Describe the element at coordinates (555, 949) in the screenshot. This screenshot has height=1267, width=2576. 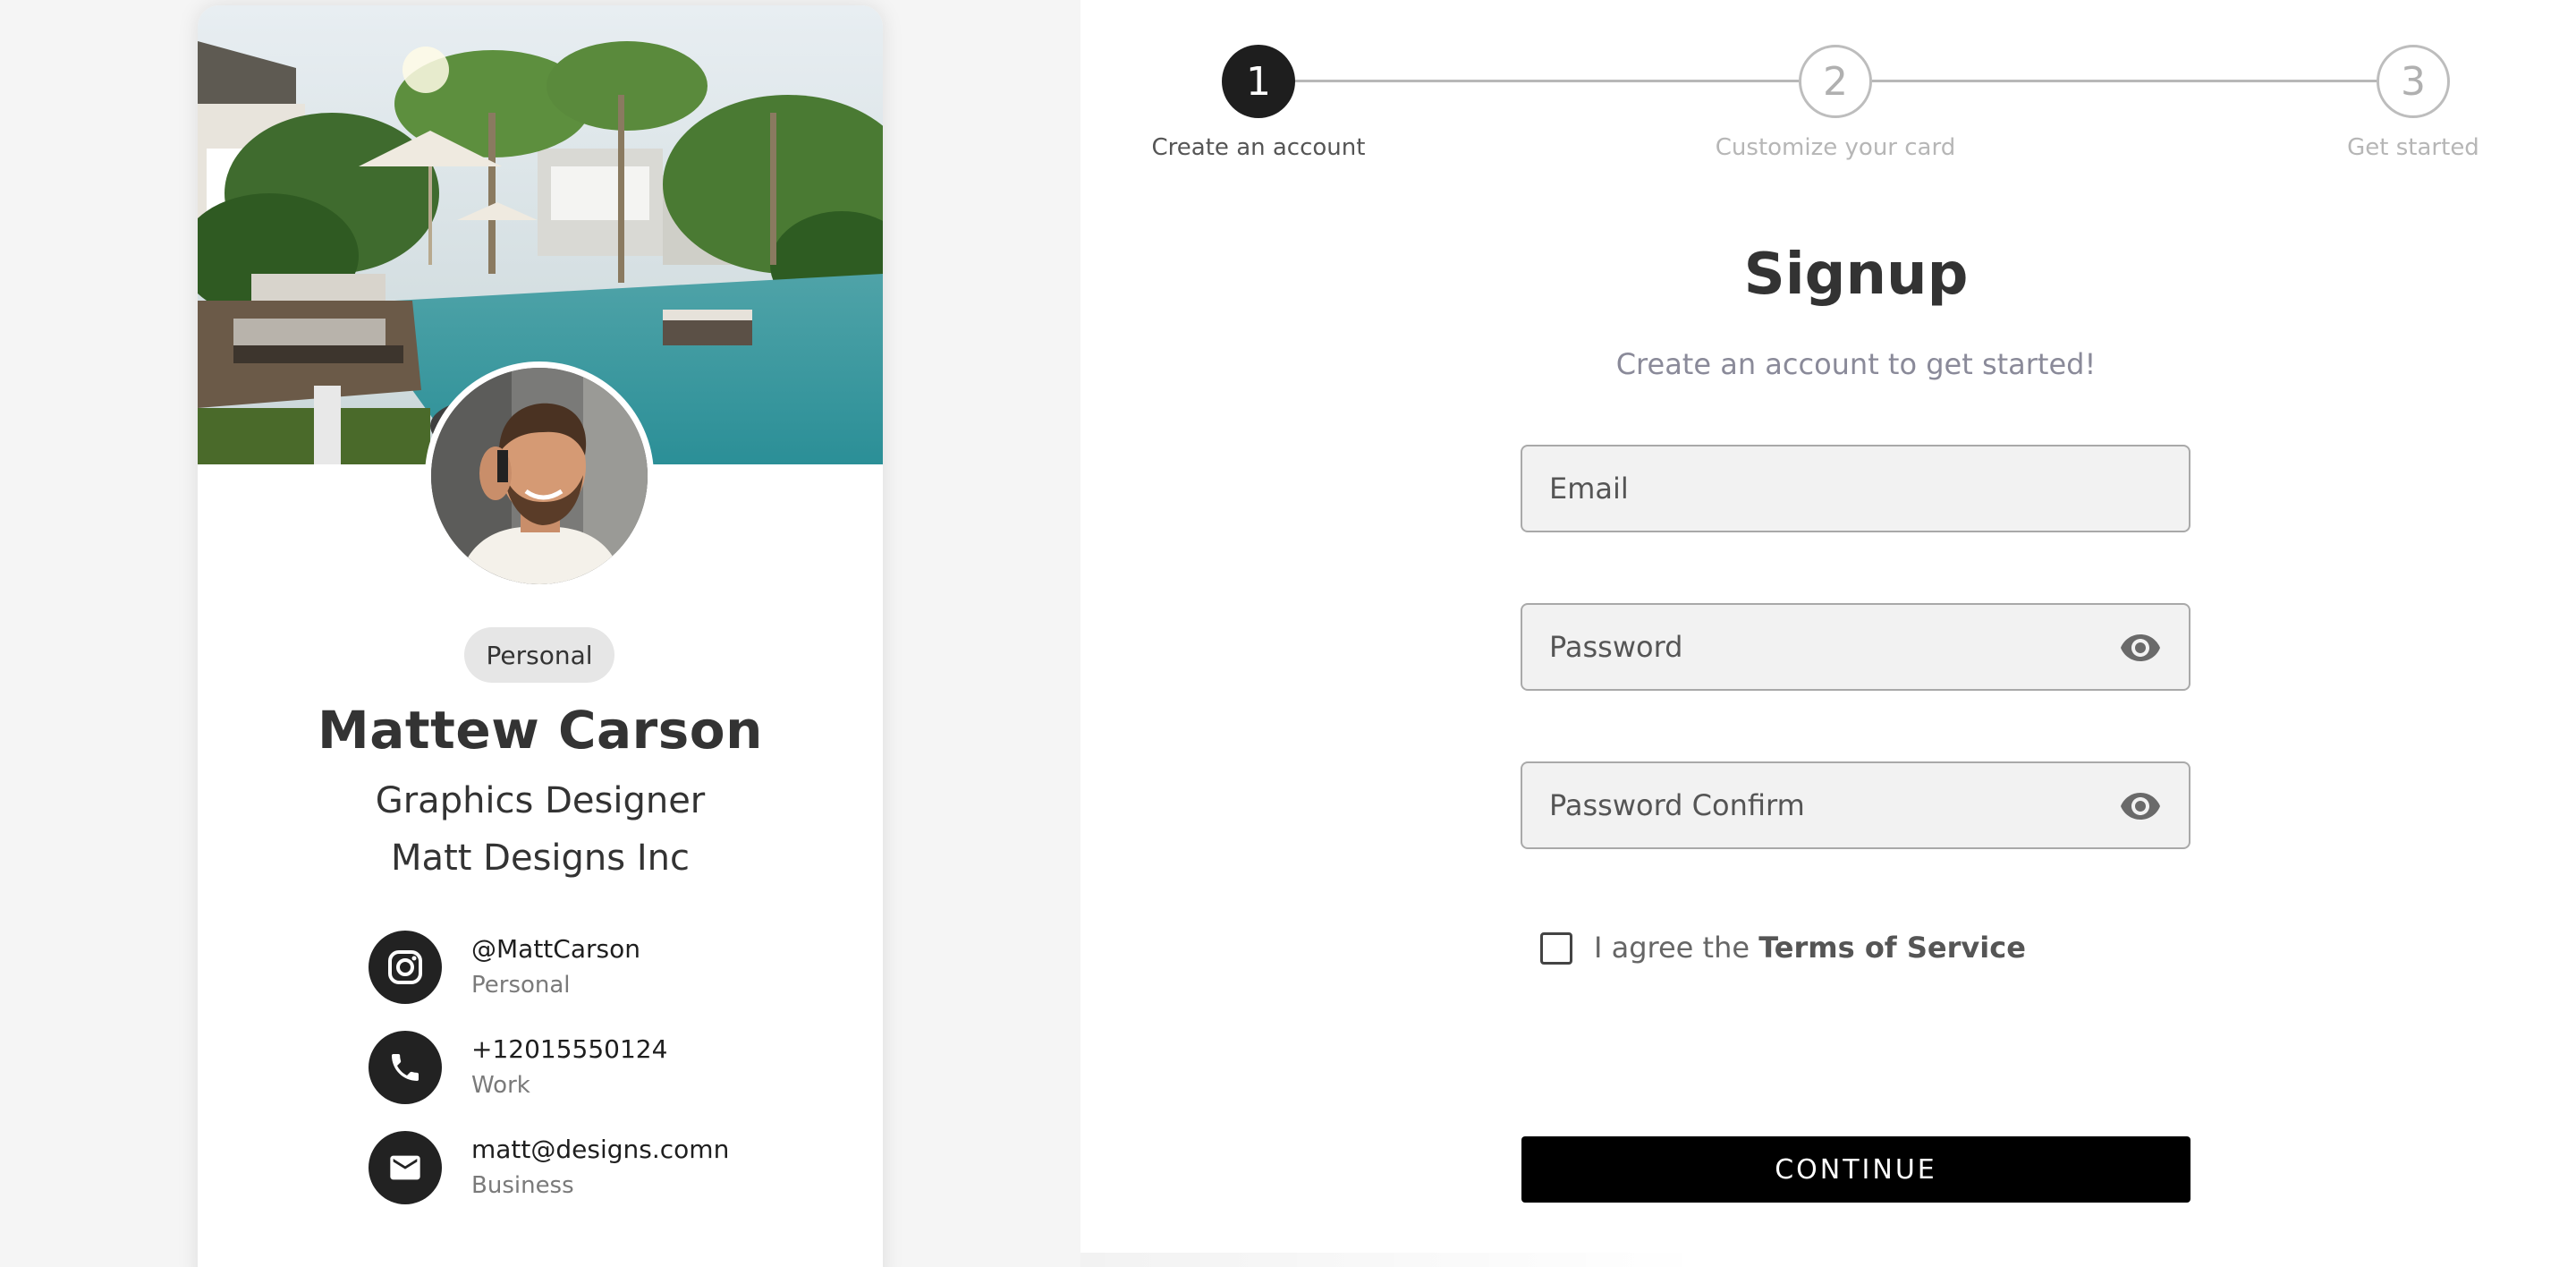
I see `contact-value: @MattCarson` at that location.